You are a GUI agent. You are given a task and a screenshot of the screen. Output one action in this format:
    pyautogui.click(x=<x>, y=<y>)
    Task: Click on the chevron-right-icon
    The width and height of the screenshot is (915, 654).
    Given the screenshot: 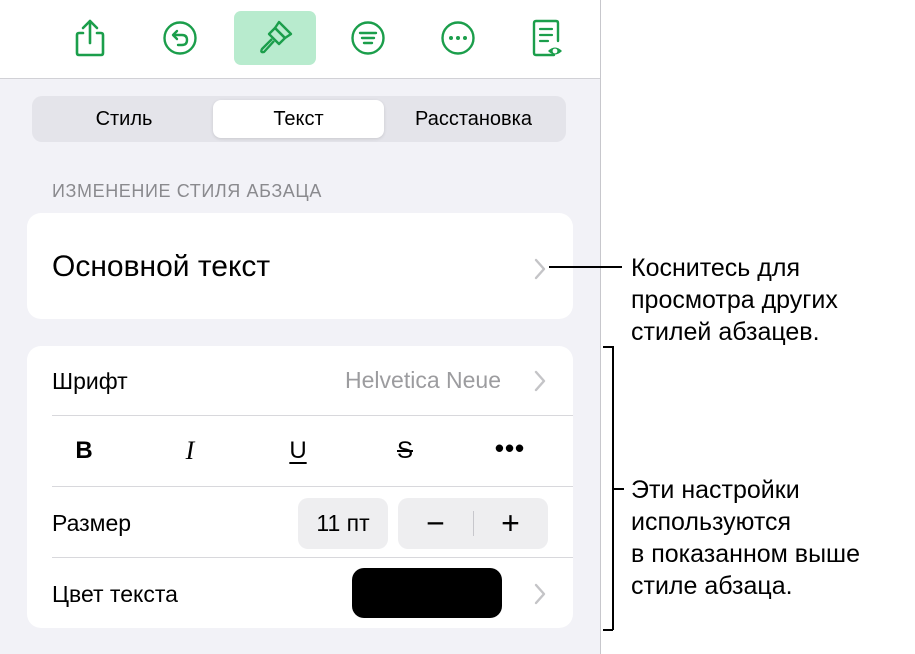 What is the action you would take?
    pyautogui.click(x=540, y=269)
    